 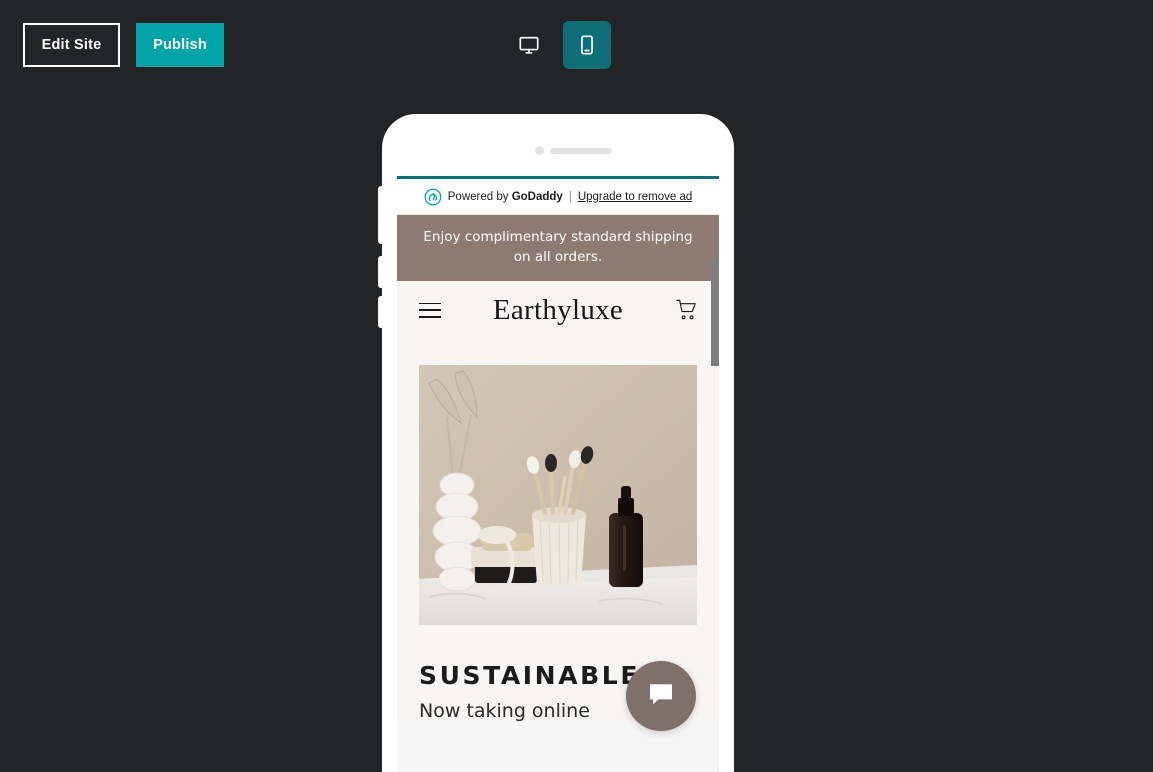 I want to click on chat-bubble-icon, so click(x=661, y=696).